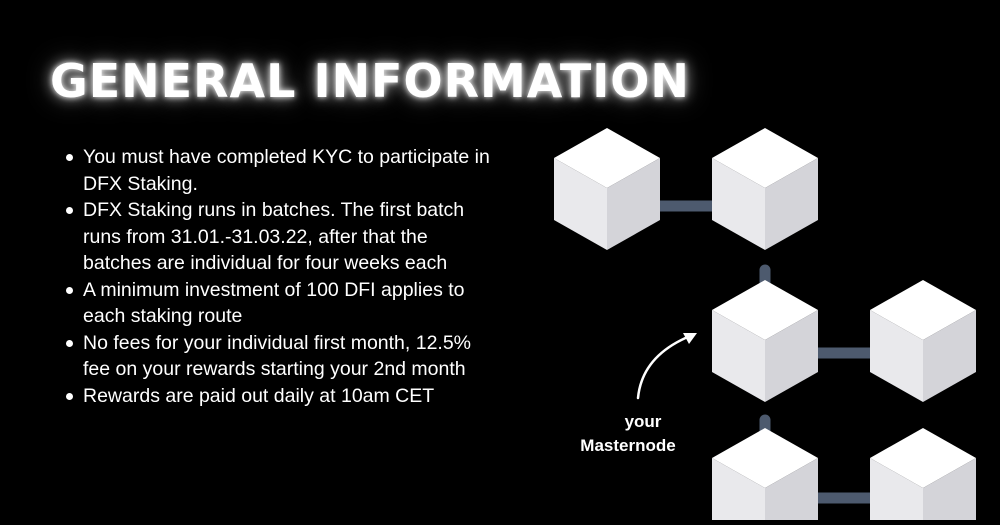  What do you see at coordinates (643, 421) in the screenshot?
I see `masternode-label-line1: your` at bounding box center [643, 421].